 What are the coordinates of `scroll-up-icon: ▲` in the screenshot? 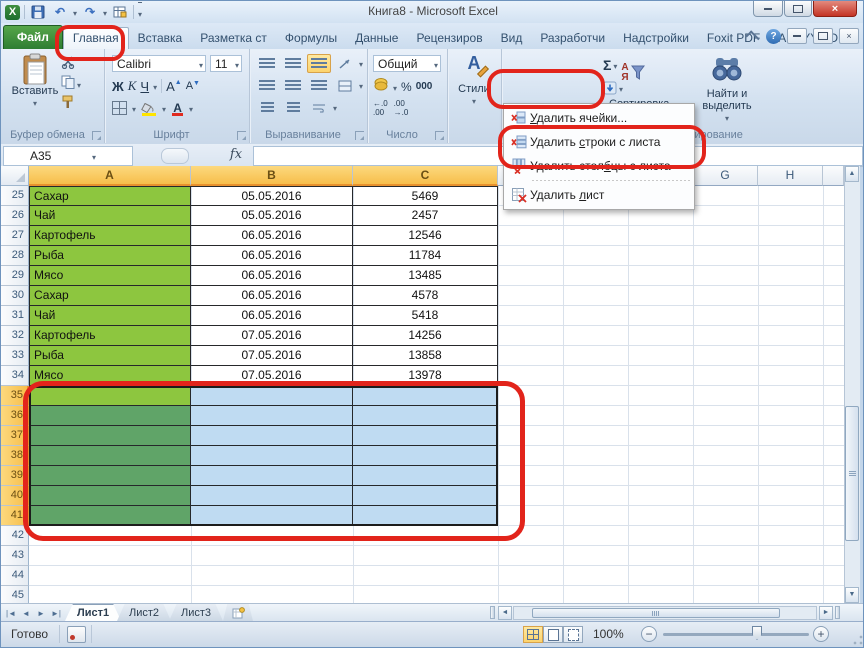 It's located at (852, 174).